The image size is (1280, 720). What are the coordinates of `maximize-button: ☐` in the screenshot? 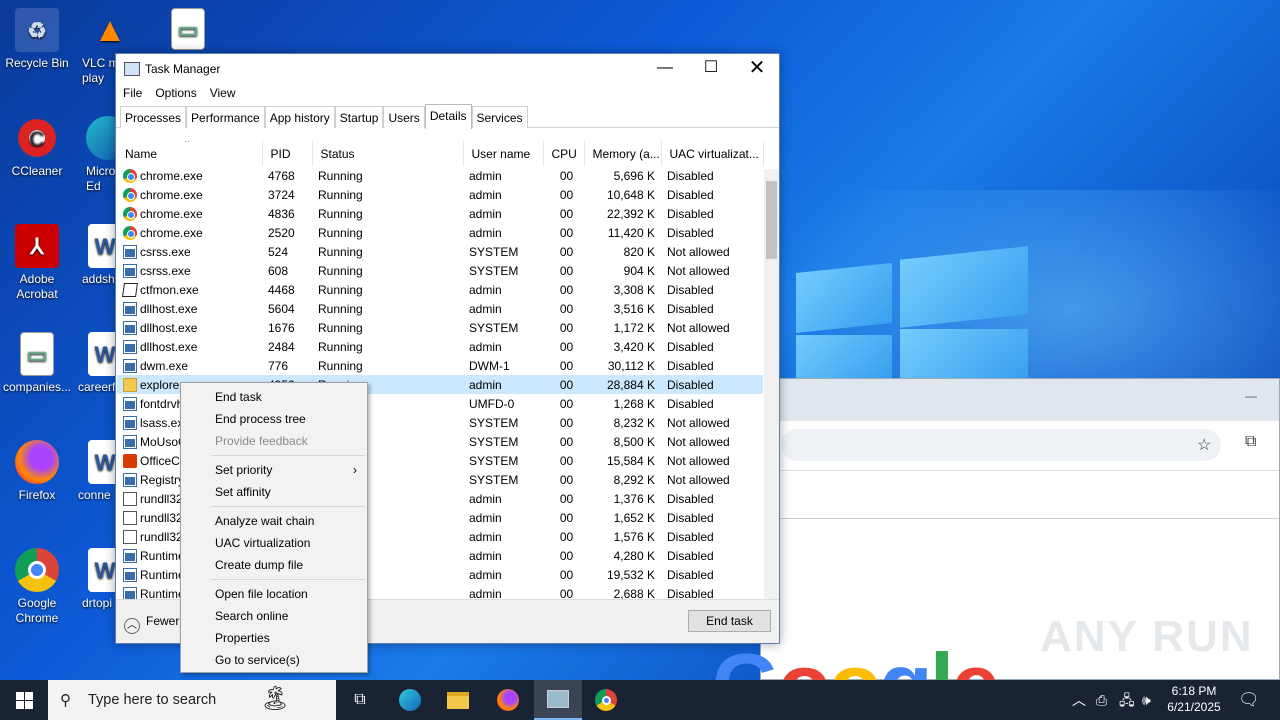 It's located at (711, 69).